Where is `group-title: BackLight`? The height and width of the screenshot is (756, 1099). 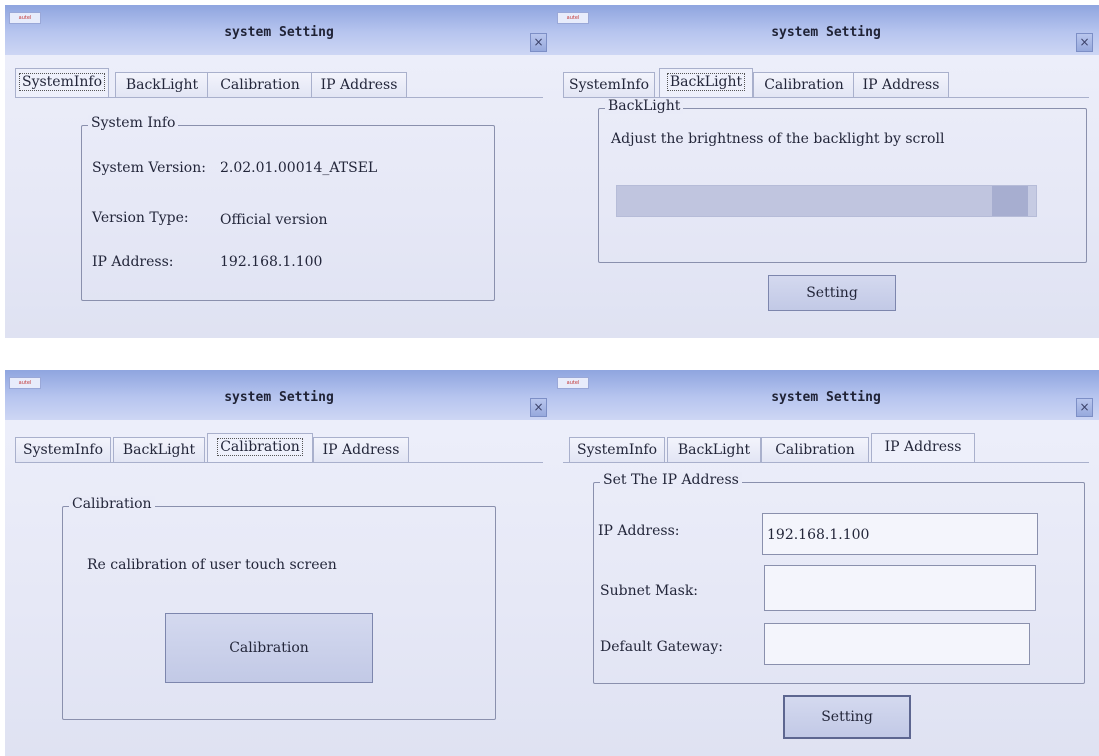 group-title: BackLight is located at coordinates (644, 106).